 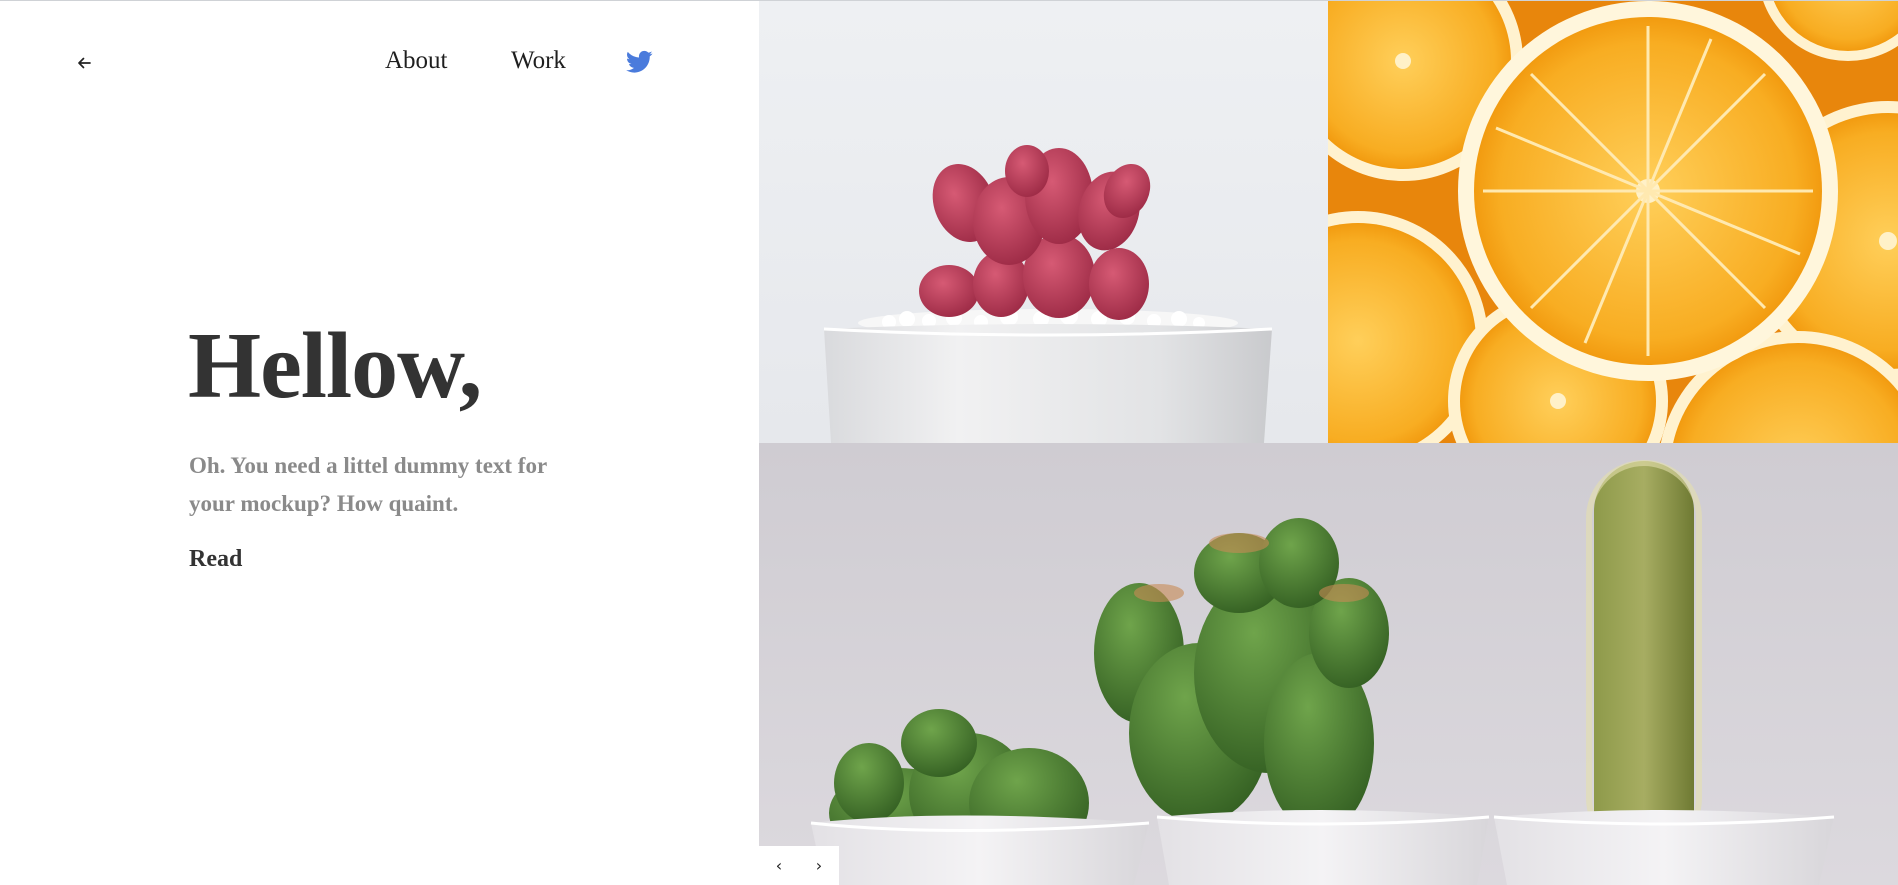 I want to click on nav-link-work: Work, so click(x=538, y=61).